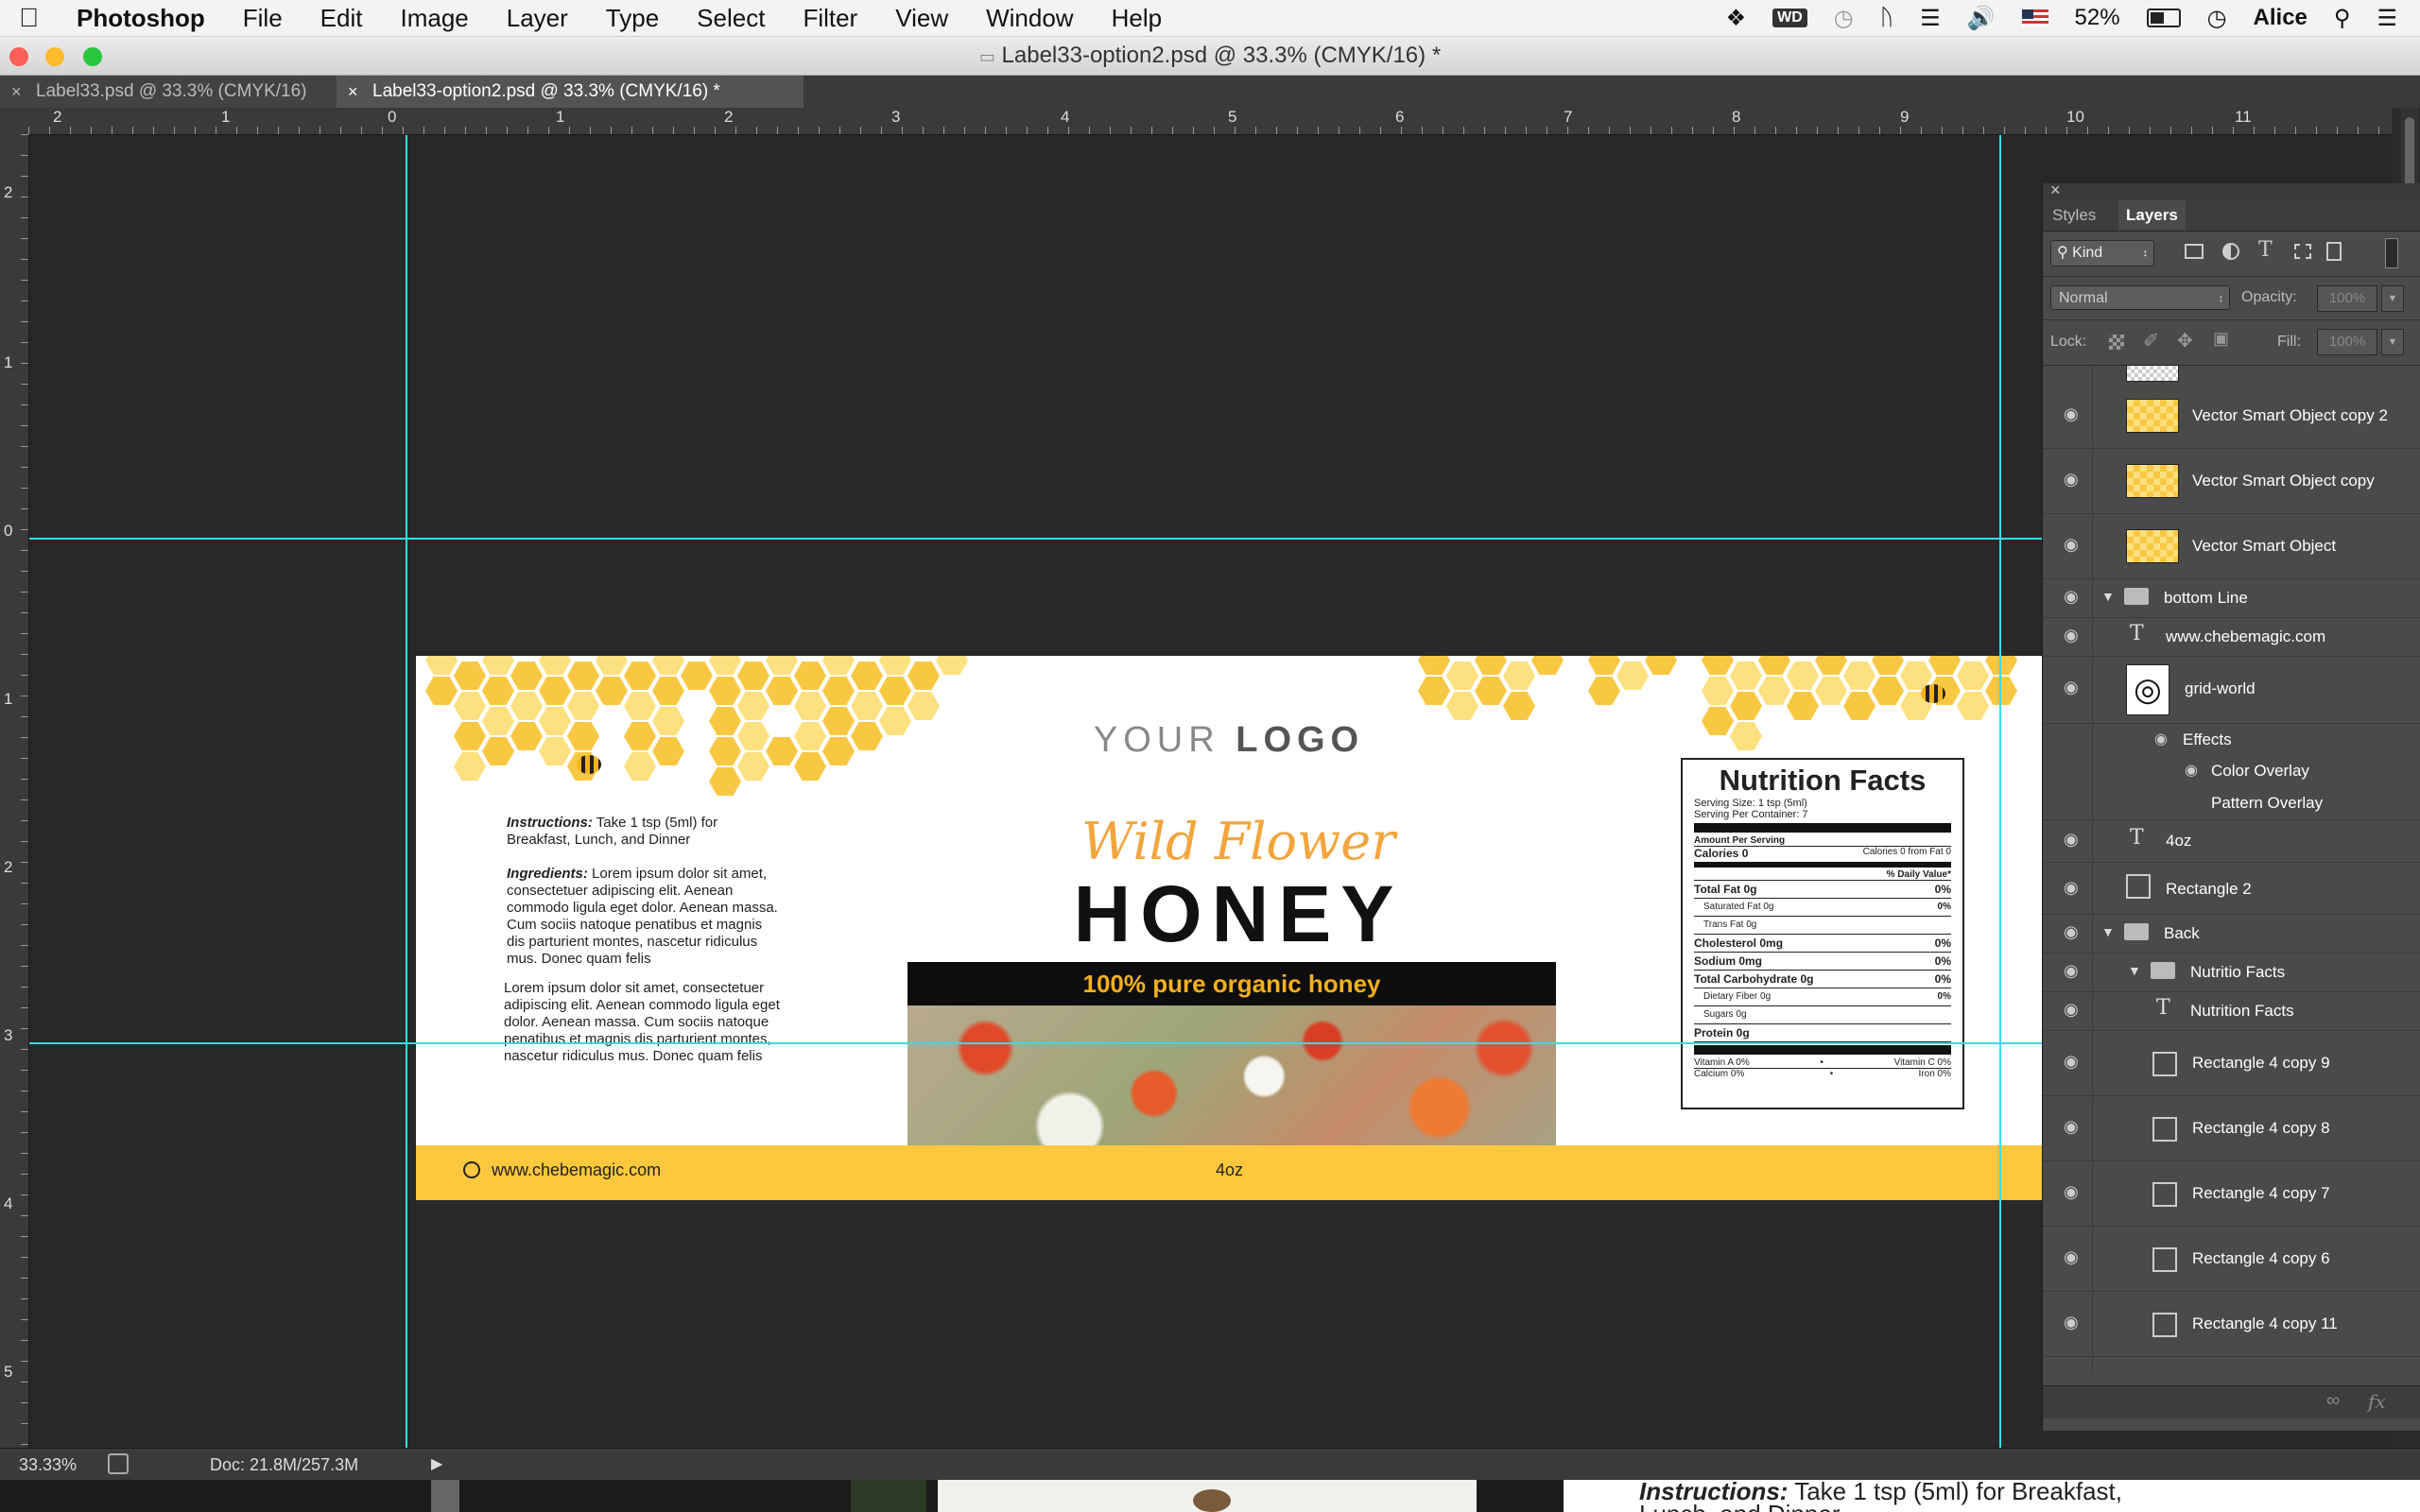 Image resolution: width=2420 pixels, height=1512 pixels. What do you see at coordinates (2140, 297) in the screenshot?
I see `blend-mode-select: Normal ↕` at bounding box center [2140, 297].